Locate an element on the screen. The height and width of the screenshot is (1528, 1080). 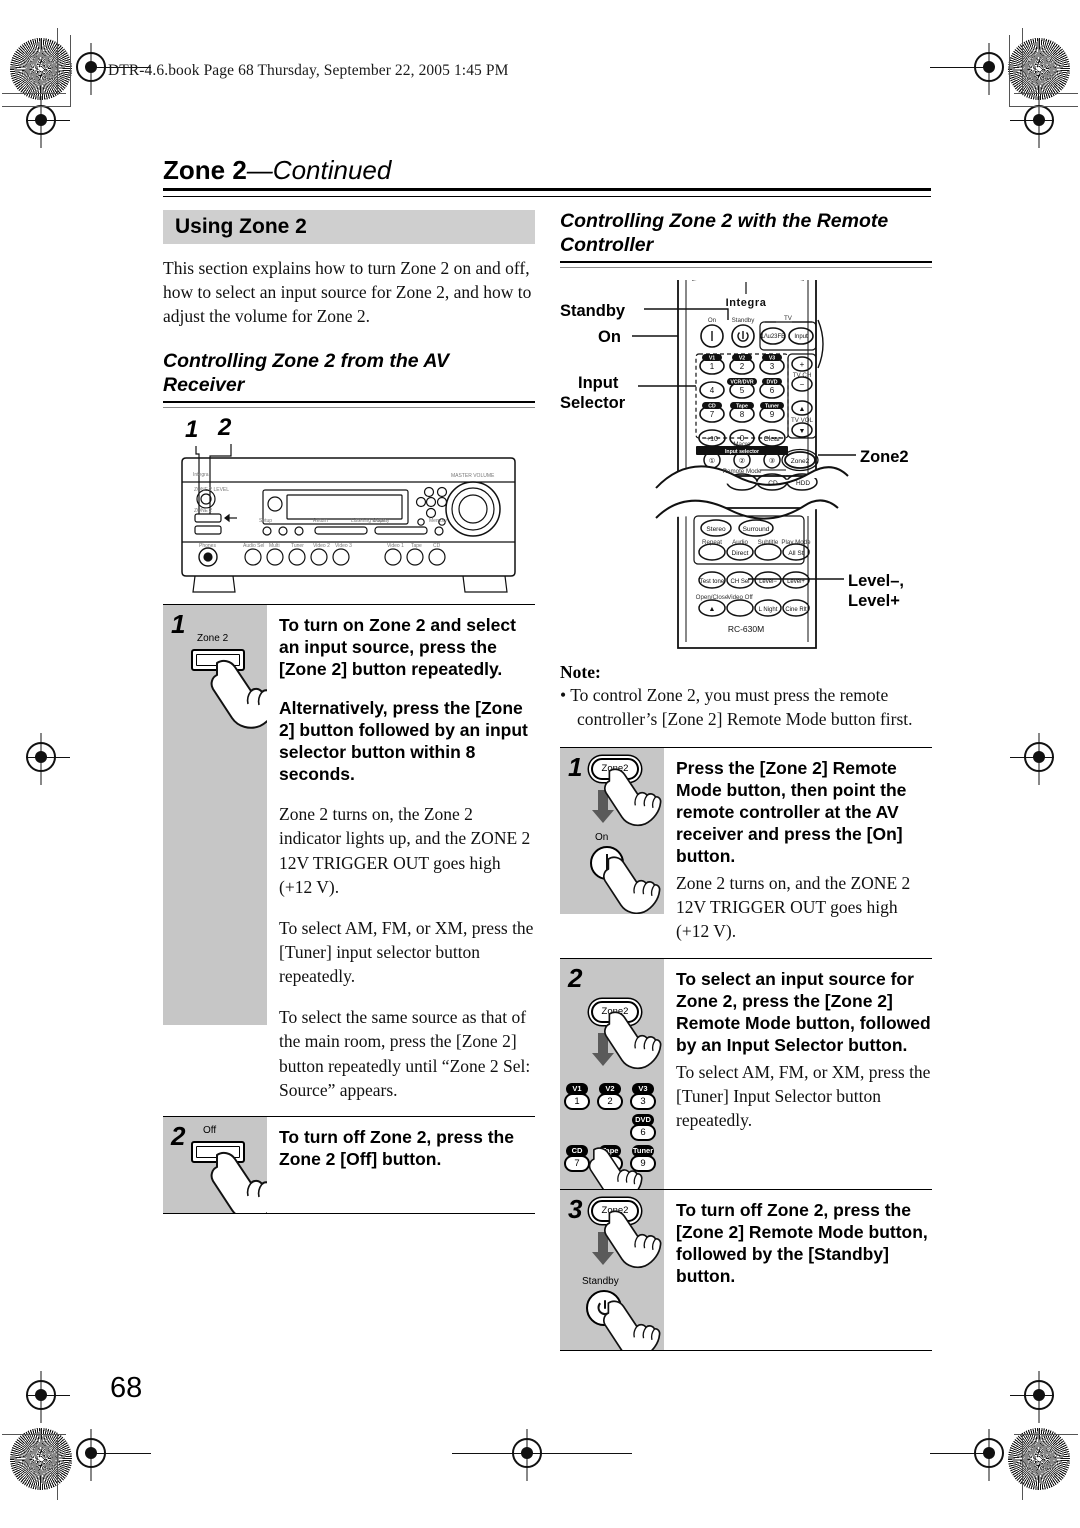
keypad-key-6: 6 is located at coordinates (643, 1132).